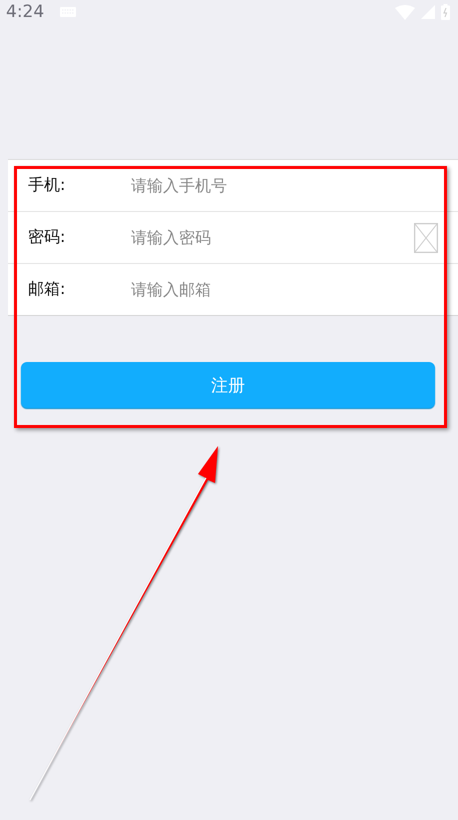  I want to click on field-label: 密码:, so click(47, 237).